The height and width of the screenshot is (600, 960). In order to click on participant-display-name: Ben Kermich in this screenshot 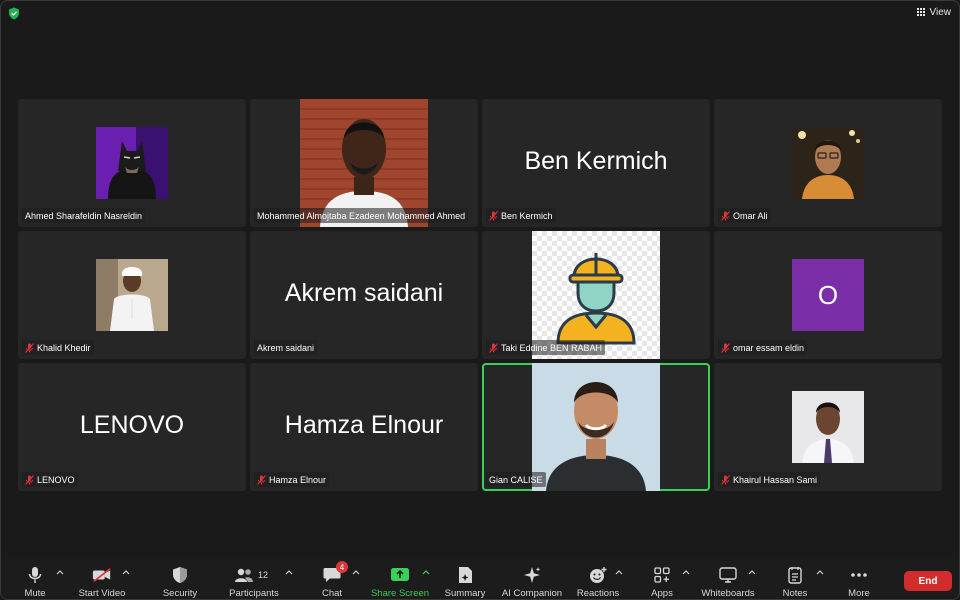, I will do `click(596, 161)`.